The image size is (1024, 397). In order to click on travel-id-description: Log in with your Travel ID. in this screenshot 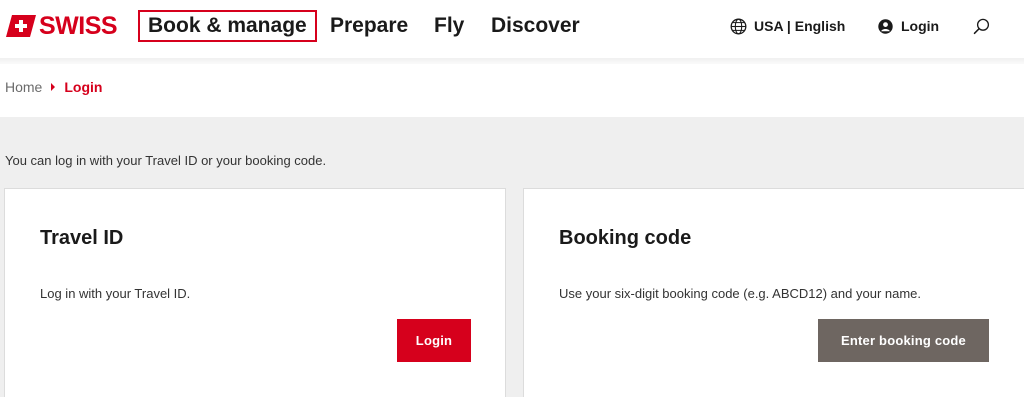, I will do `click(115, 293)`.